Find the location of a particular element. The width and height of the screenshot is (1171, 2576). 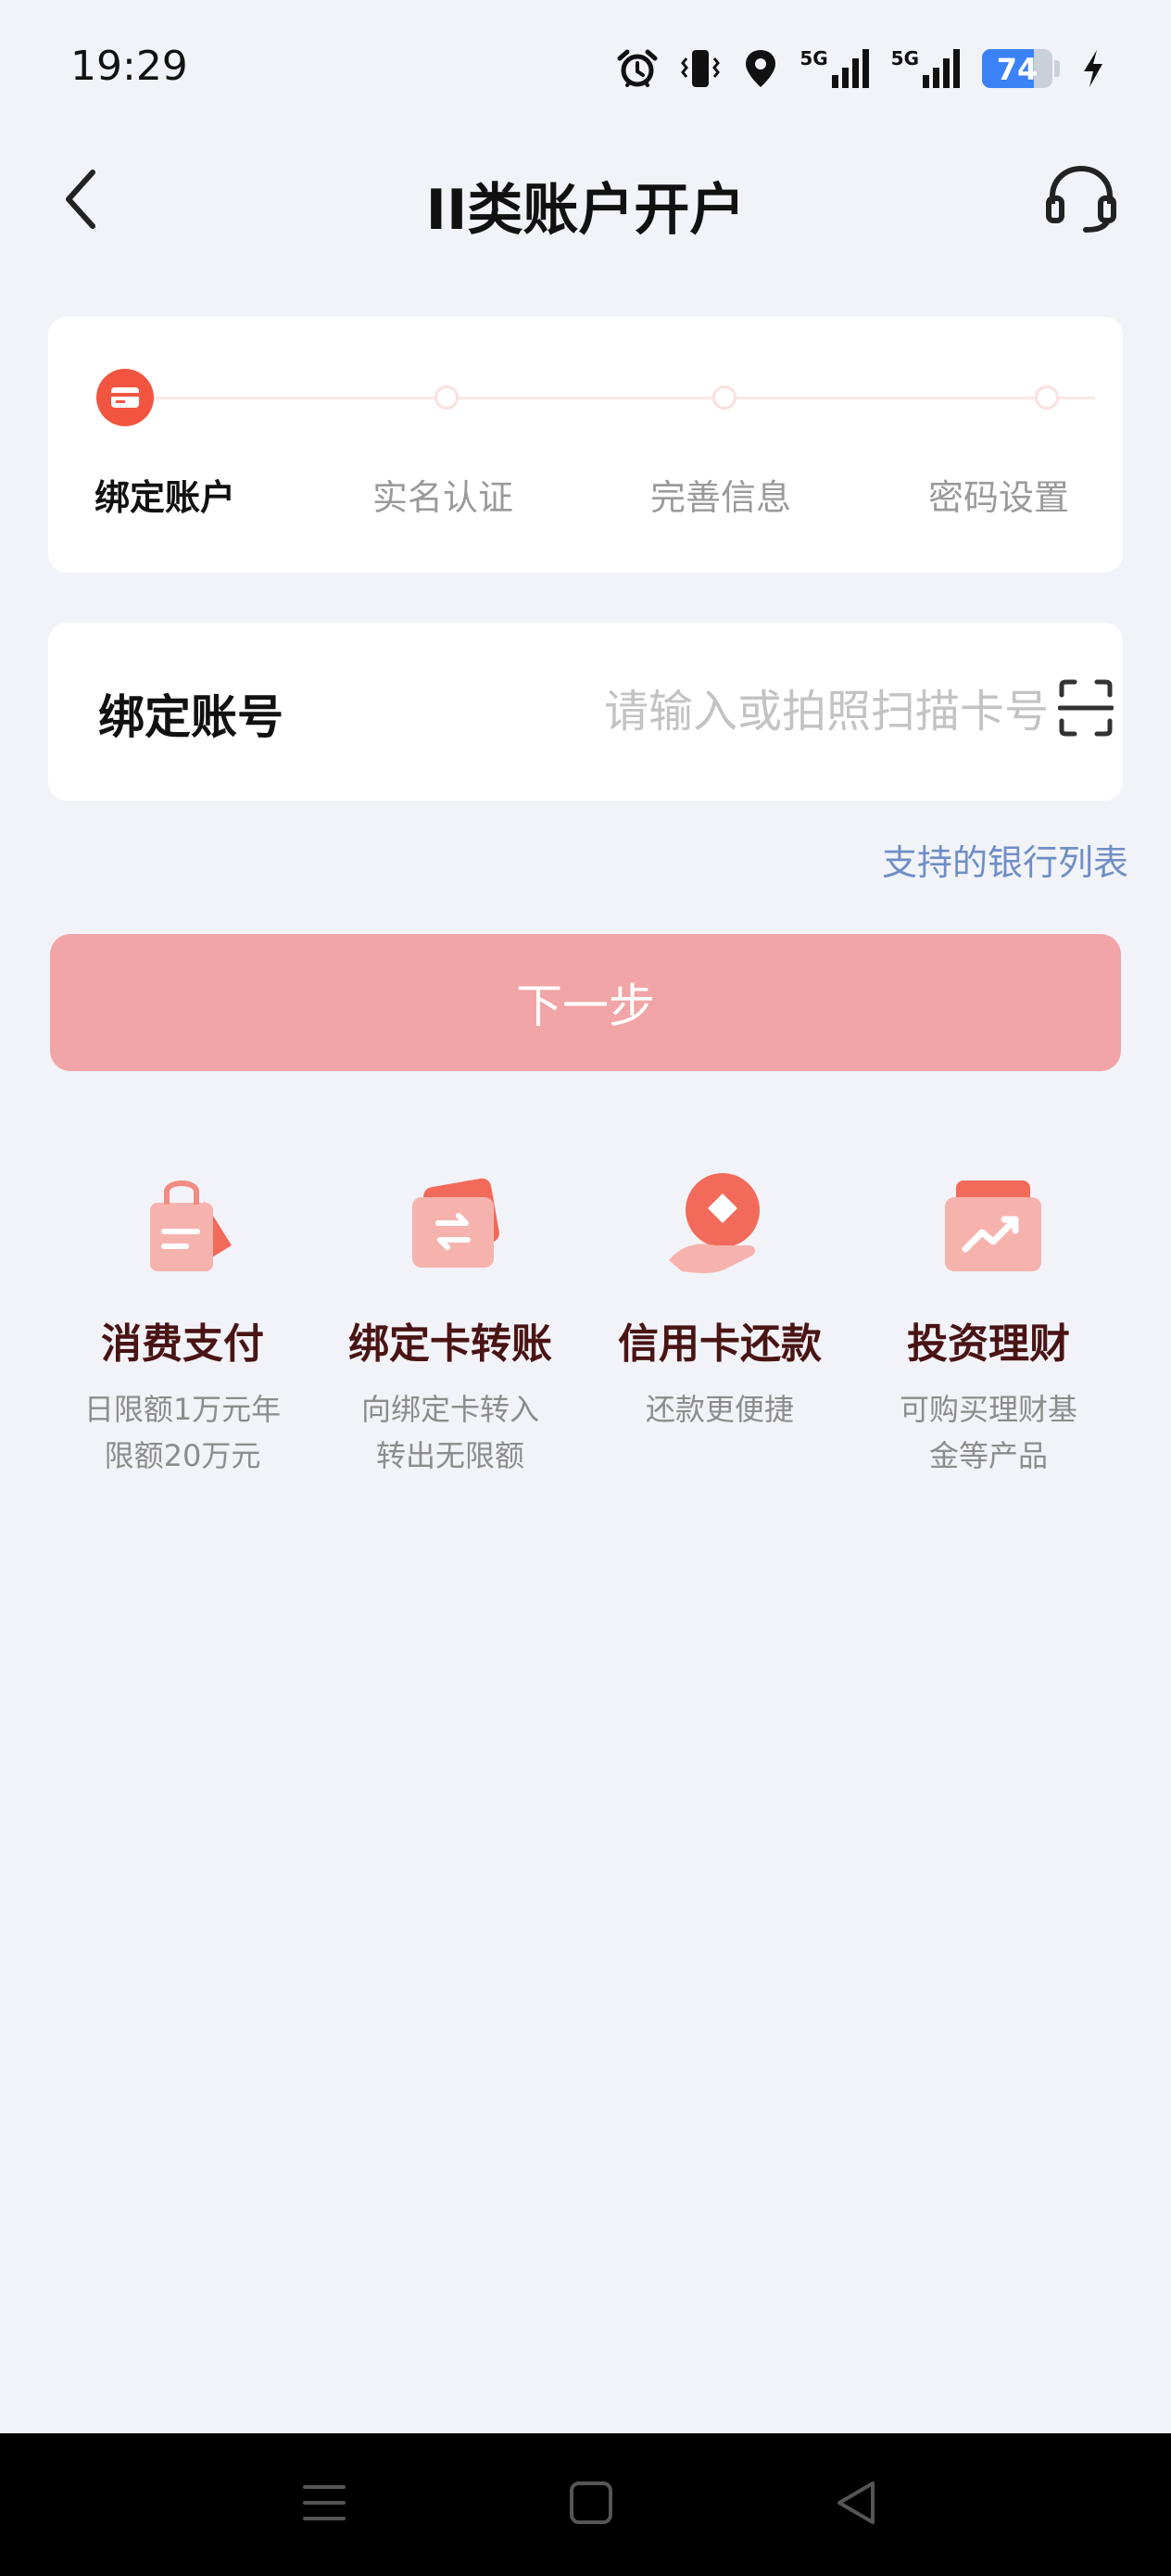

recent-apps-button is located at coordinates (325, 2502).